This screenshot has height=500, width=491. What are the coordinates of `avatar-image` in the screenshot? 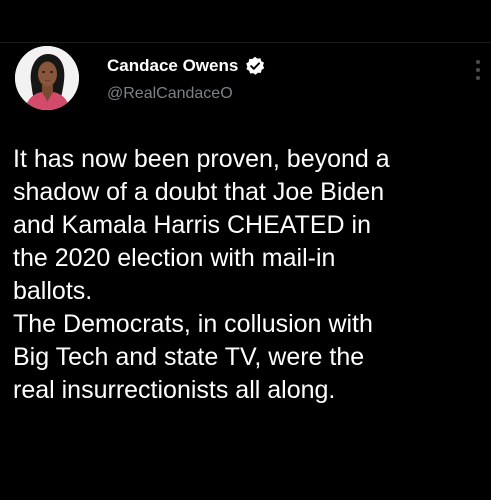 It's located at (47, 78).